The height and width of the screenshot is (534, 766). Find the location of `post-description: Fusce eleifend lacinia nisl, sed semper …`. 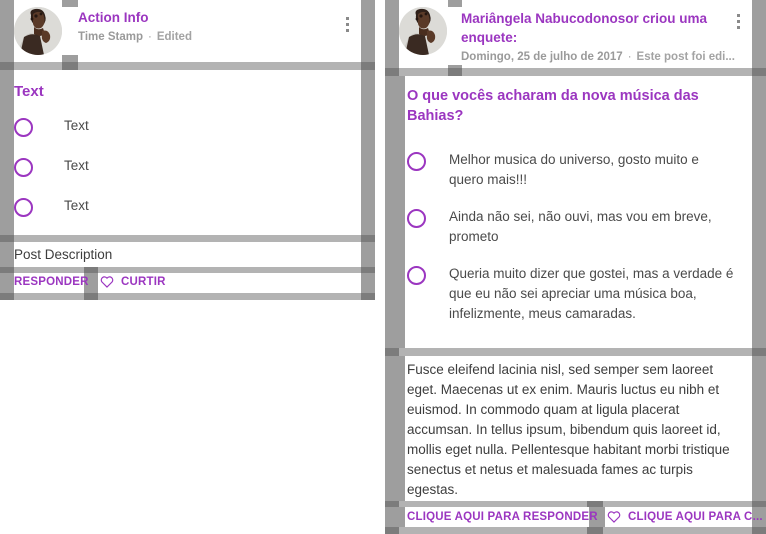

post-description: Fusce eleifend lacinia nisl, sed semper … is located at coordinates (568, 429).